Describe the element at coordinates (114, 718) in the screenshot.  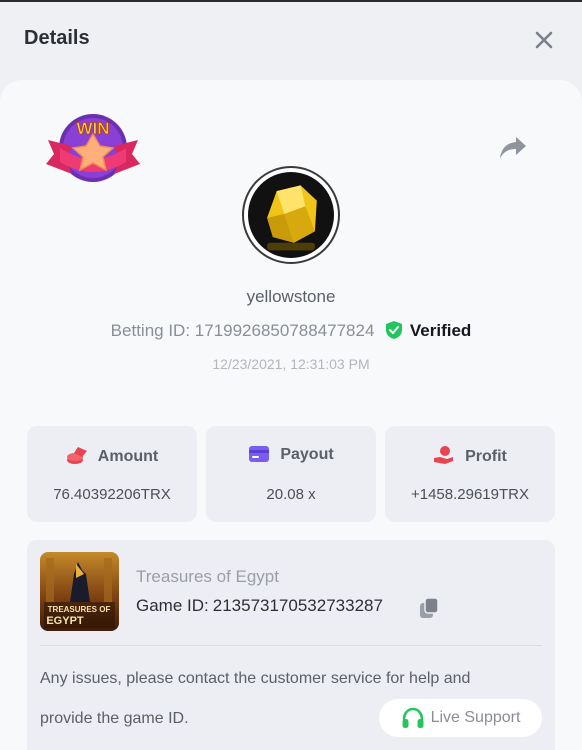
I see `support-notice-line-2: provide the game ID.` at that location.